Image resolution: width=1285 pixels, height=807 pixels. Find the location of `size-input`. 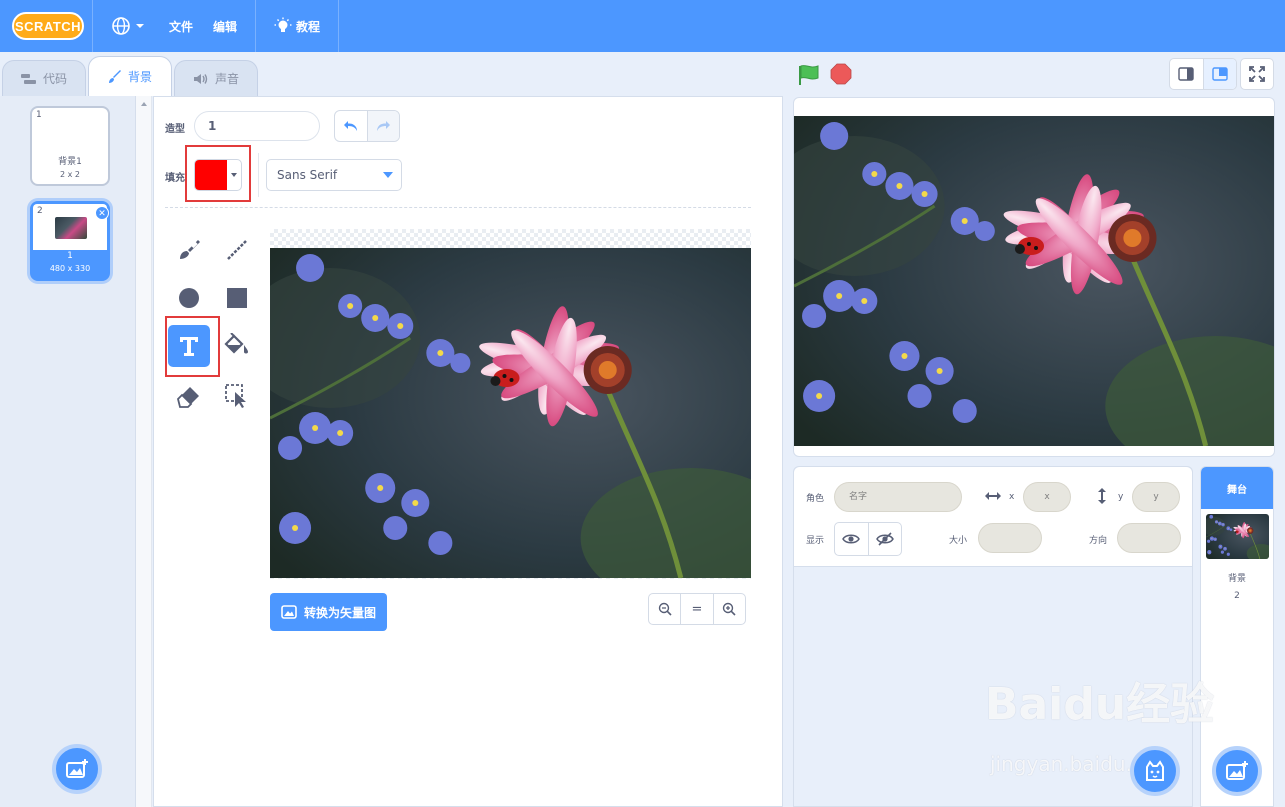

size-input is located at coordinates (1010, 538).